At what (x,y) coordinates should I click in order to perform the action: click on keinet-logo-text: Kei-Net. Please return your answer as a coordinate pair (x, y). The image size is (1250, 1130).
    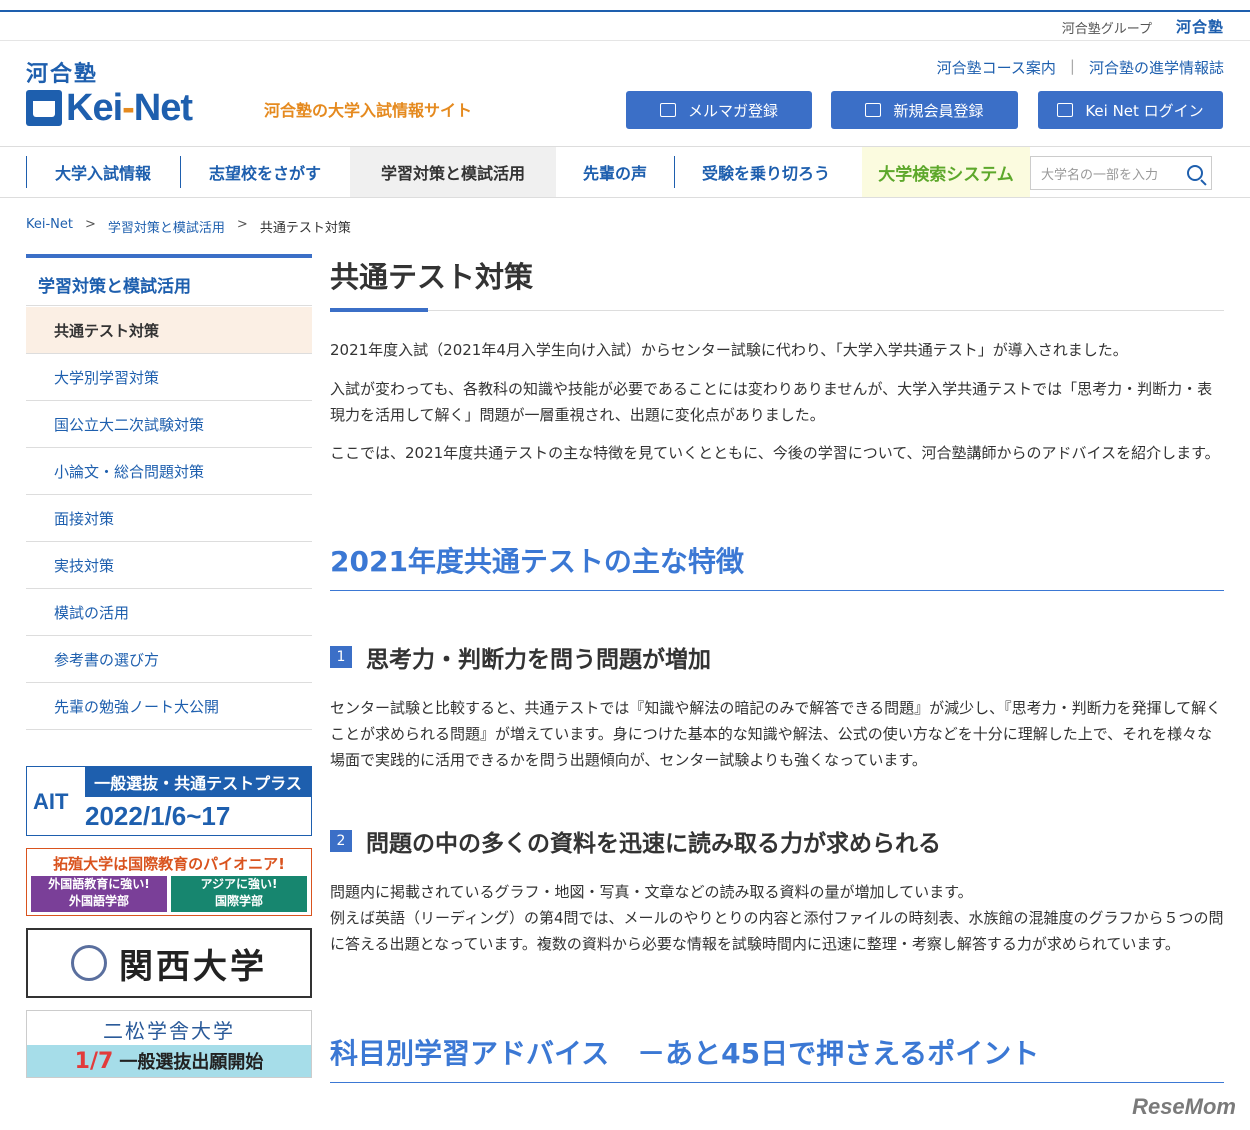
    Looking at the image, I should click on (129, 107).